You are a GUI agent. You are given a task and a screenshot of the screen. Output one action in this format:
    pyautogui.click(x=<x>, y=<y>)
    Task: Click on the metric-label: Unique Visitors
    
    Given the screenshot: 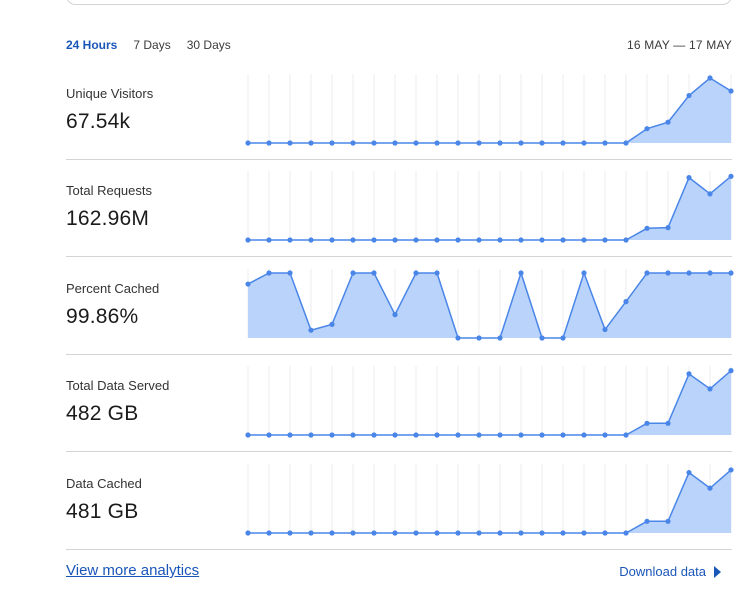 What is the action you would take?
    pyautogui.click(x=110, y=93)
    